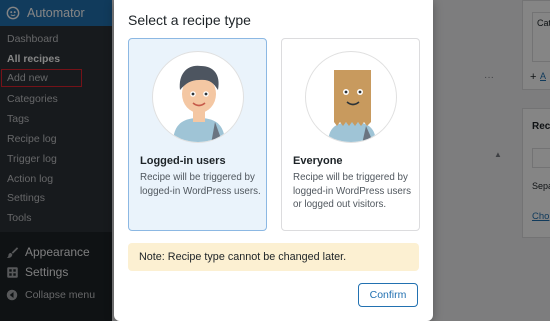  I want to click on option-title: Everyone, so click(318, 161).